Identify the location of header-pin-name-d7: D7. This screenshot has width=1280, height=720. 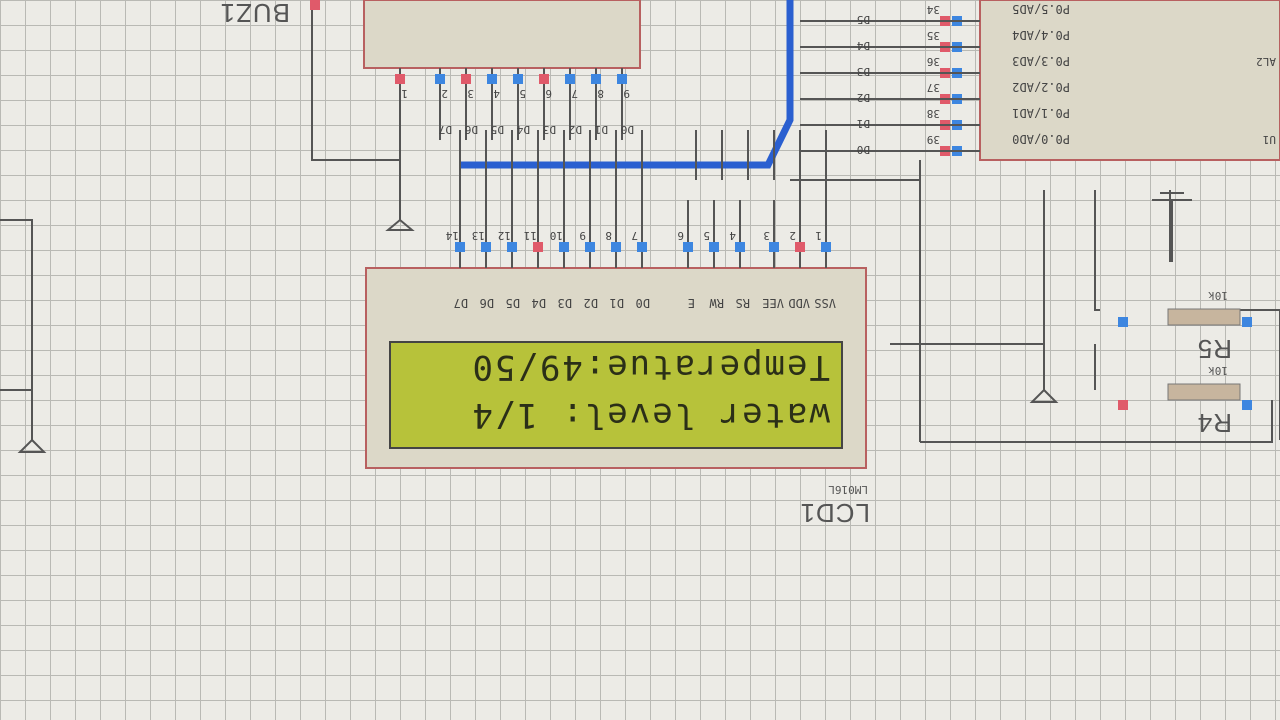
(445, 129).